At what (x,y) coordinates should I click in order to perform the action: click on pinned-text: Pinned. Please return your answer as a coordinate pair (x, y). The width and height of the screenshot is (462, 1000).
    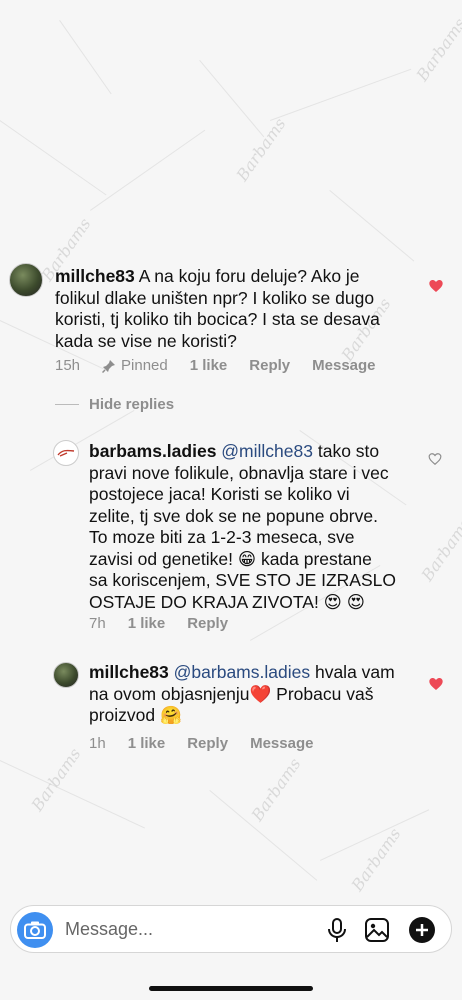
    Looking at the image, I should click on (144, 365).